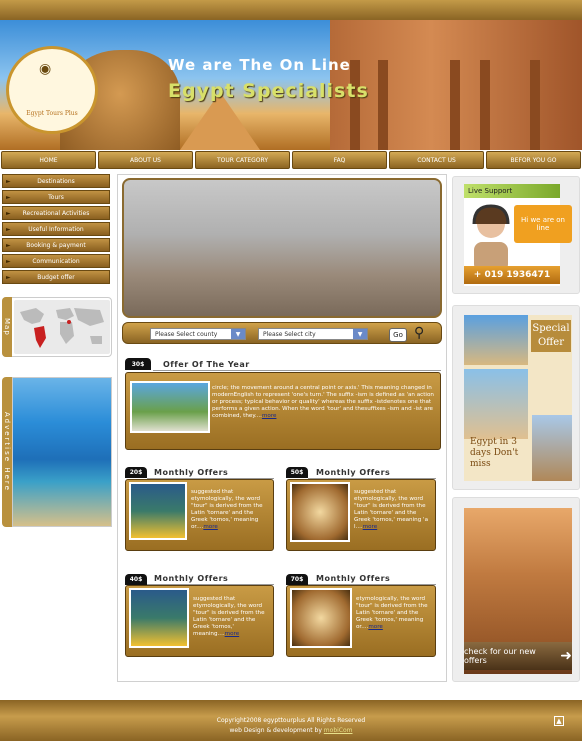 This screenshot has width=582, height=741. I want to click on sidebar-item-label: Booking & payment, so click(56, 245).